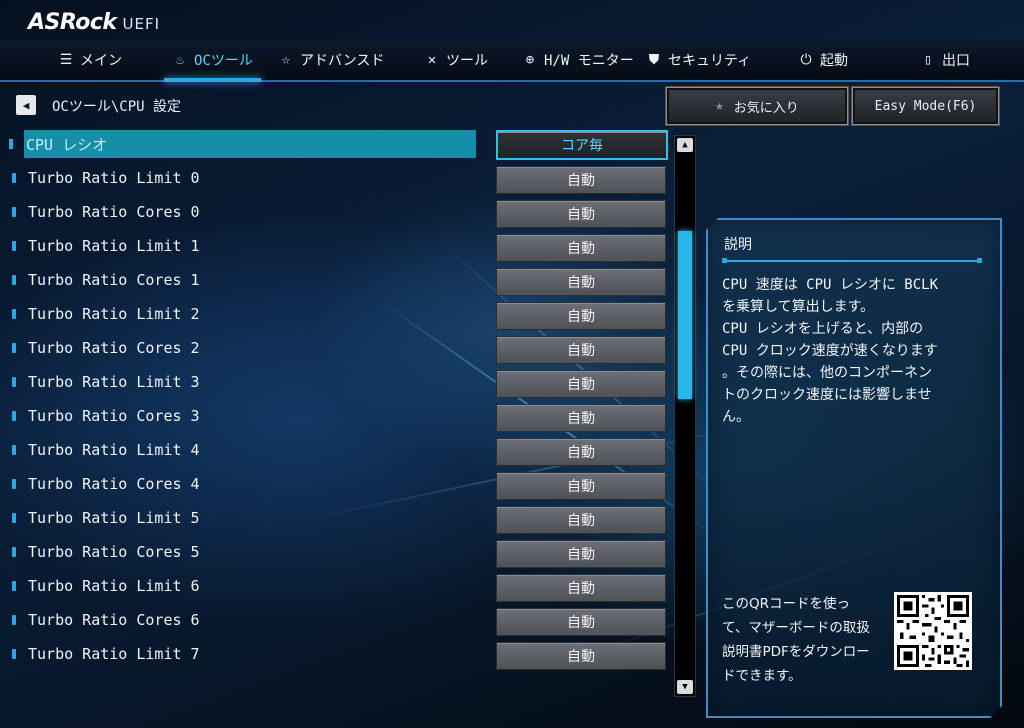 This screenshot has height=728, width=1024. I want to click on scroll-down-button: ▼, so click(685, 687).